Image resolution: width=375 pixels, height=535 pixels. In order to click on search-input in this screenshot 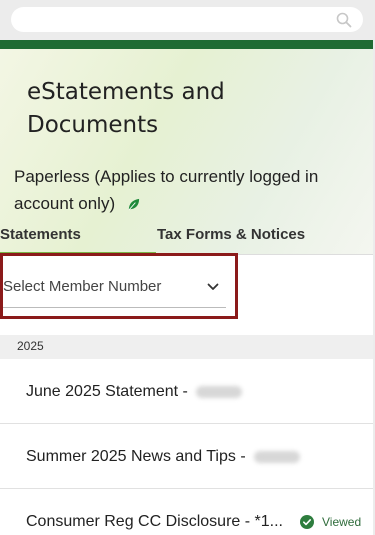, I will do `click(187, 19)`.